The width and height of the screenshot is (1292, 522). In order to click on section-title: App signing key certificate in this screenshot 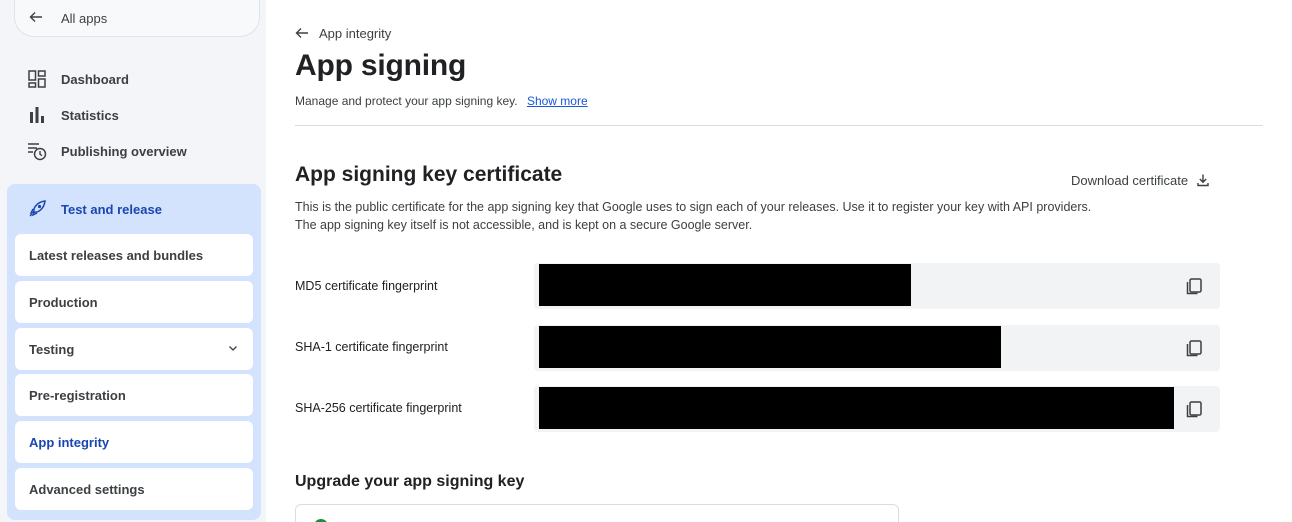, I will do `click(429, 174)`.